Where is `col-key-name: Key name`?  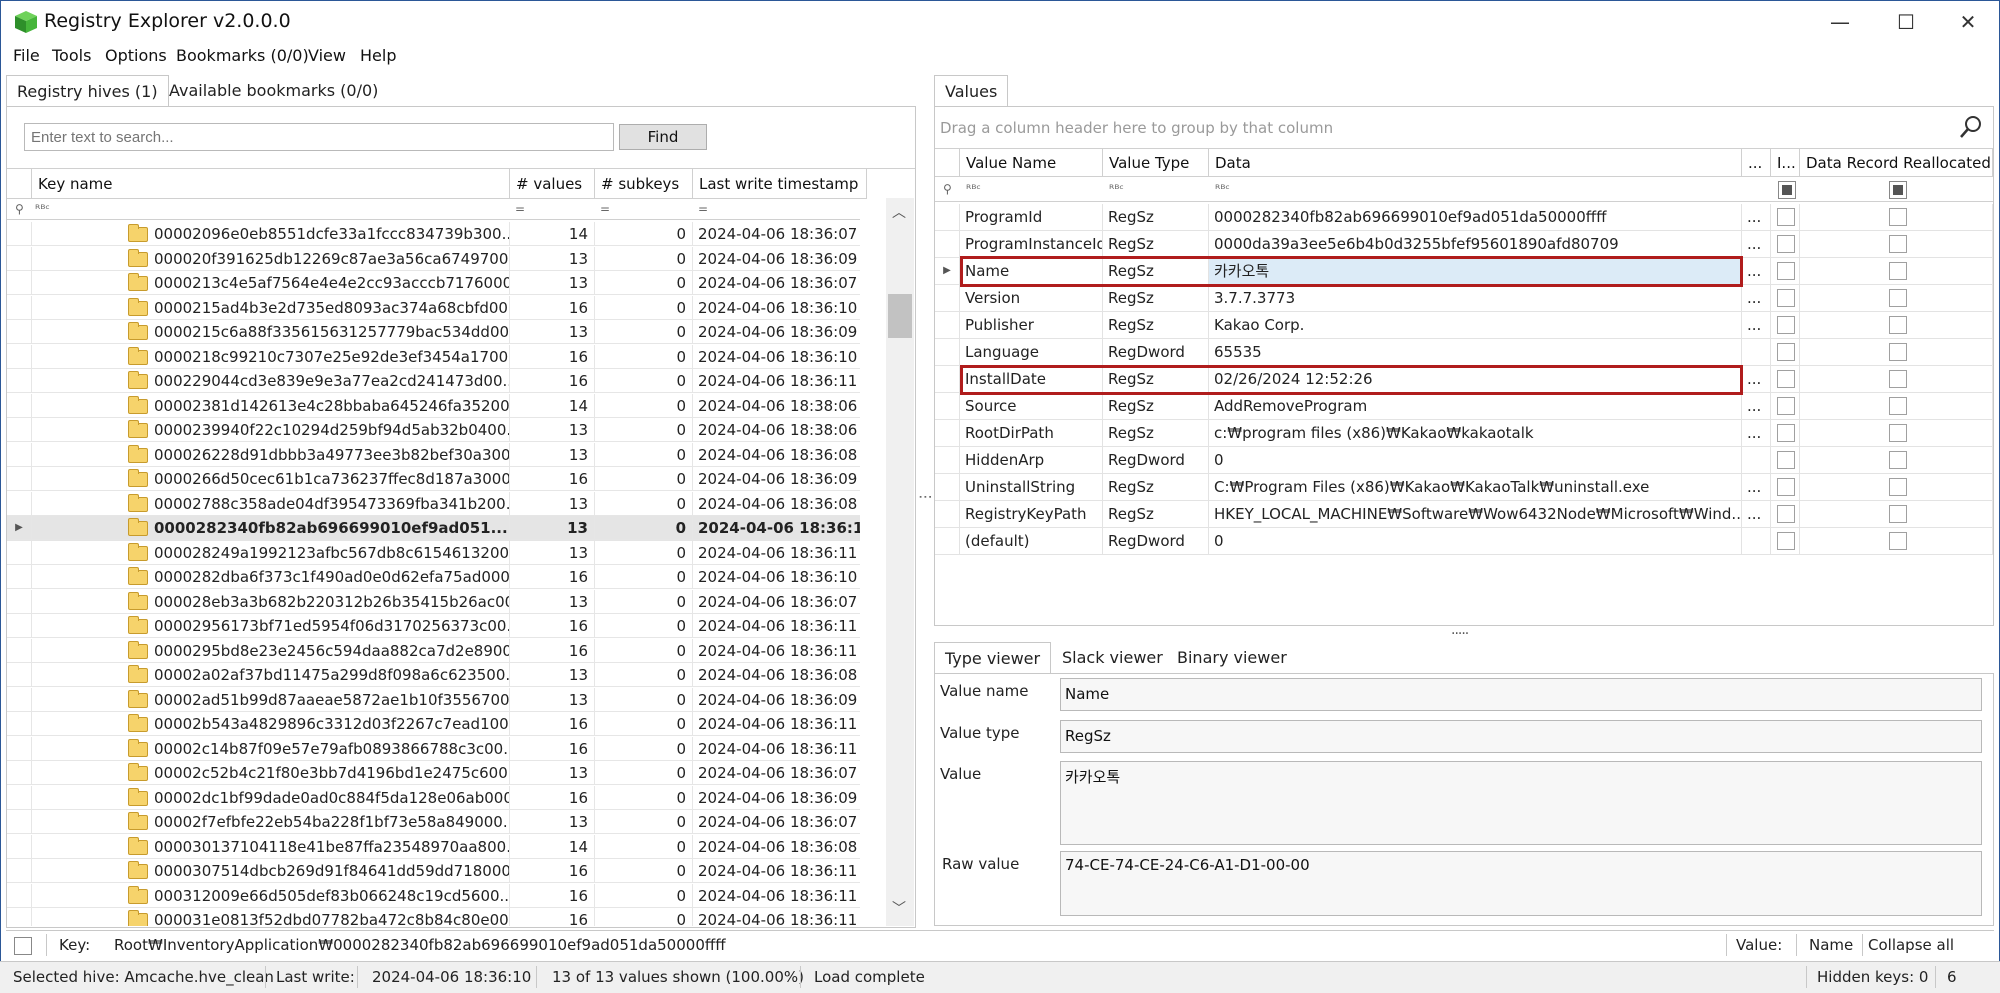
col-key-name: Key name is located at coordinates (271, 184).